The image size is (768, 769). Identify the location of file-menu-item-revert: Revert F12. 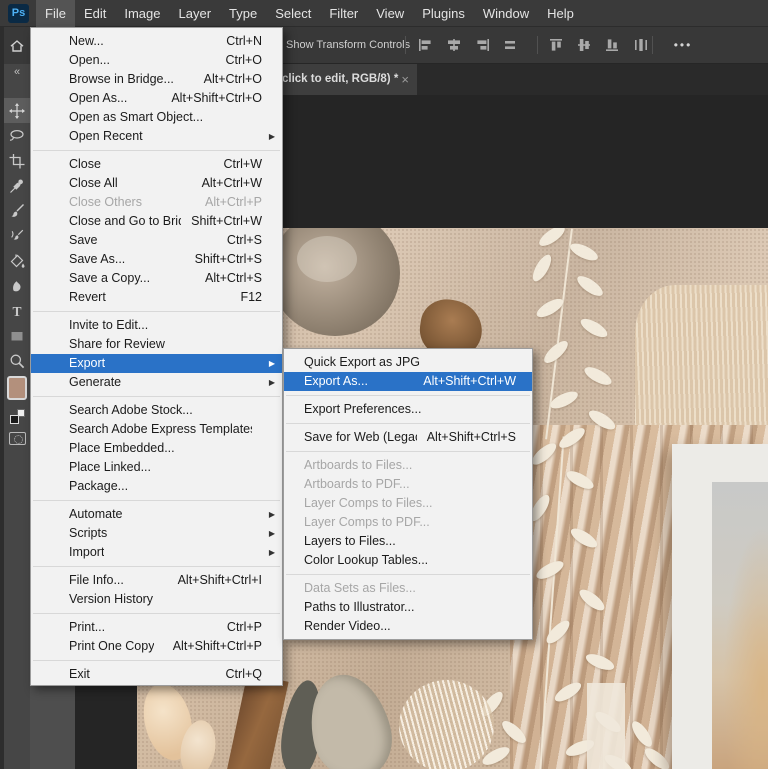
(156, 297).